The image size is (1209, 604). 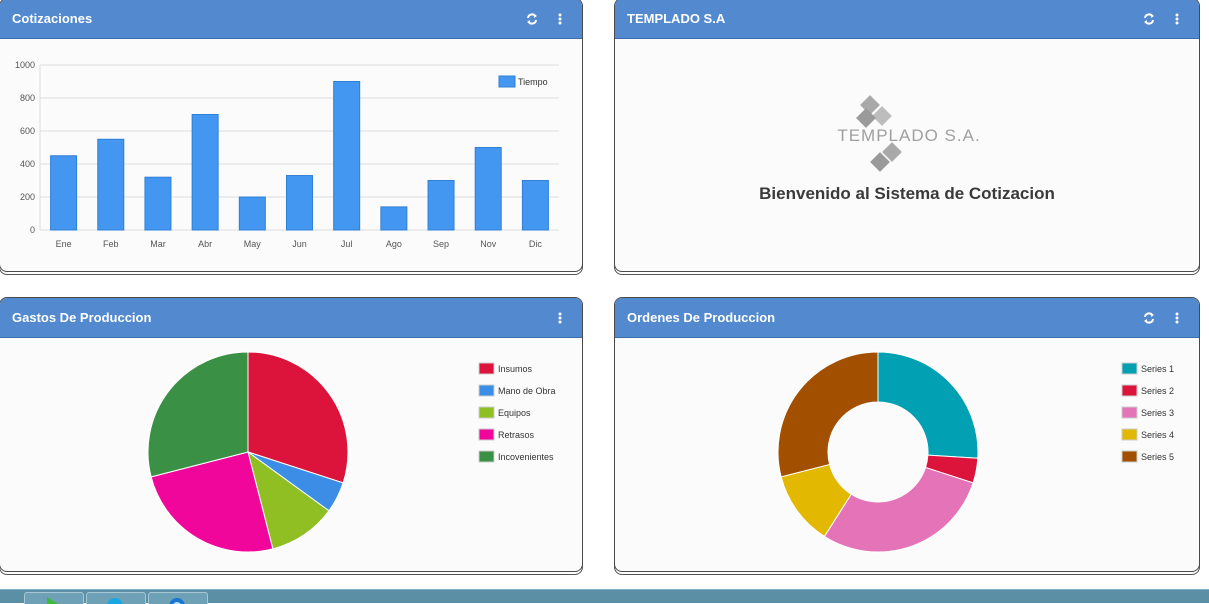 What do you see at coordinates (25, 65) in the screenshot?
I see `y-tick-label: 1000` at bounding box center [25, 65].